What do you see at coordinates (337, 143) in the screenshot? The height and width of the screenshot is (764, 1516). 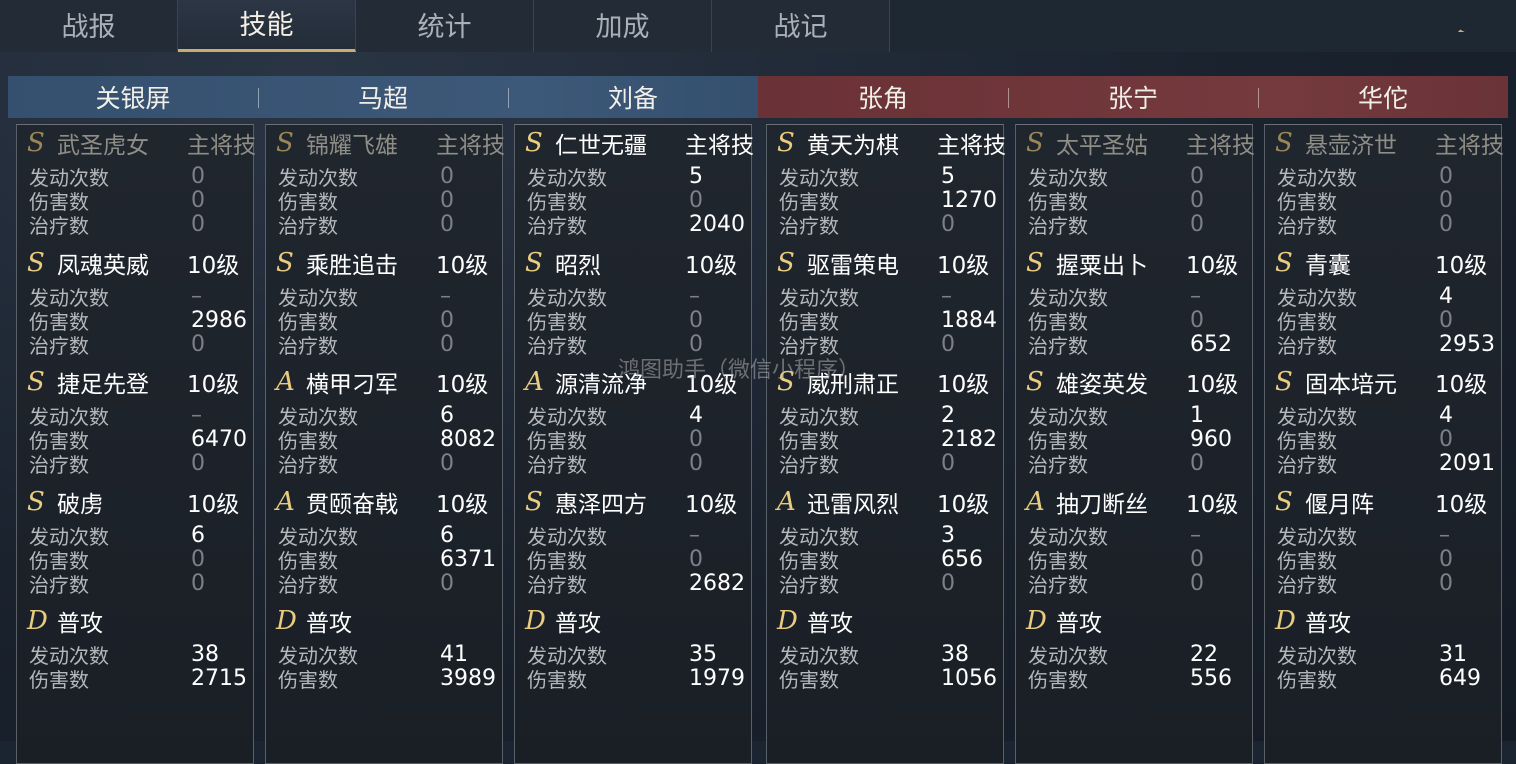 I see `skill-title: S 锦耀飞雄` at bounding box center [337, 143].